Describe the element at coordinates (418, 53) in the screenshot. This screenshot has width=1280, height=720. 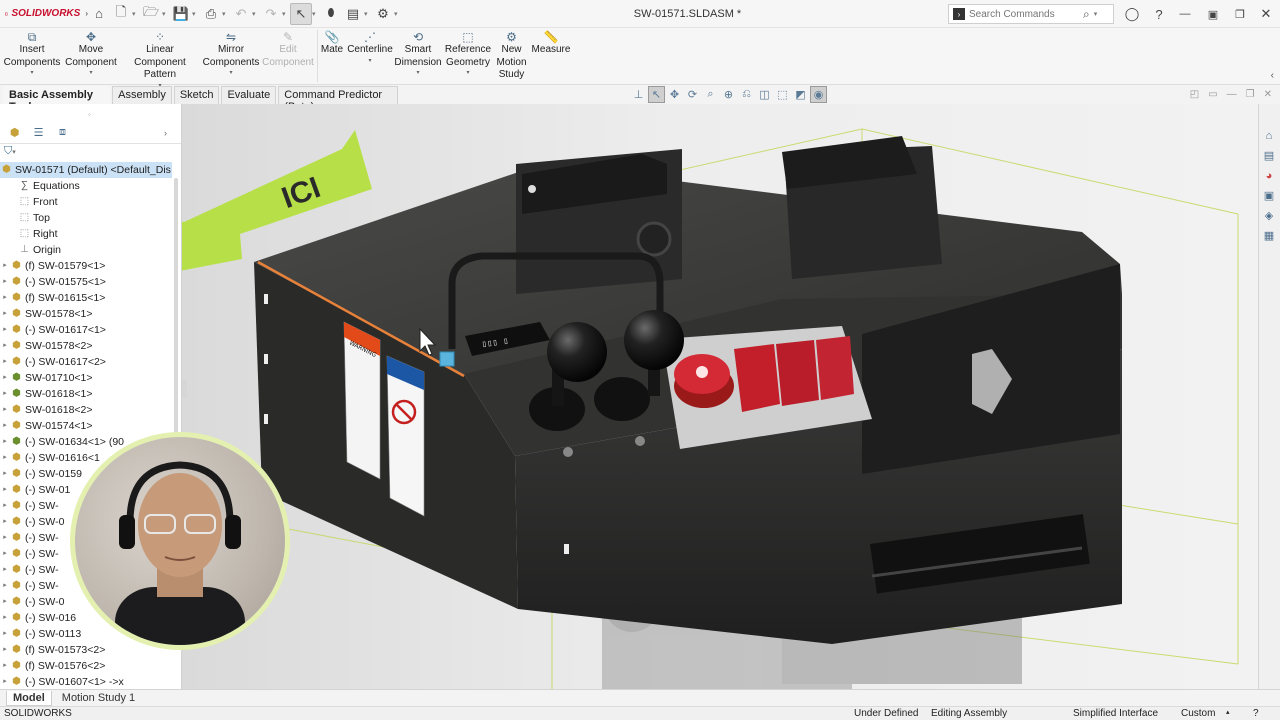
I see `smart-dimension-button: ⟲ Smart Dimension ▾` at that location.